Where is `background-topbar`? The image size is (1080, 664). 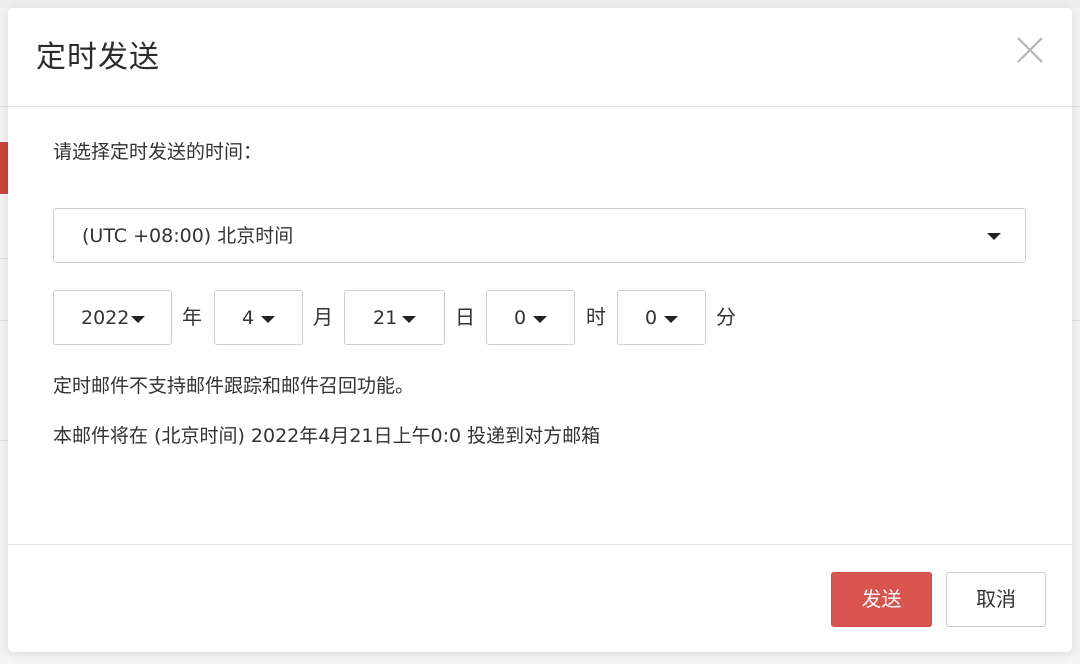 background-topbar is located at coordinates (540, 4).